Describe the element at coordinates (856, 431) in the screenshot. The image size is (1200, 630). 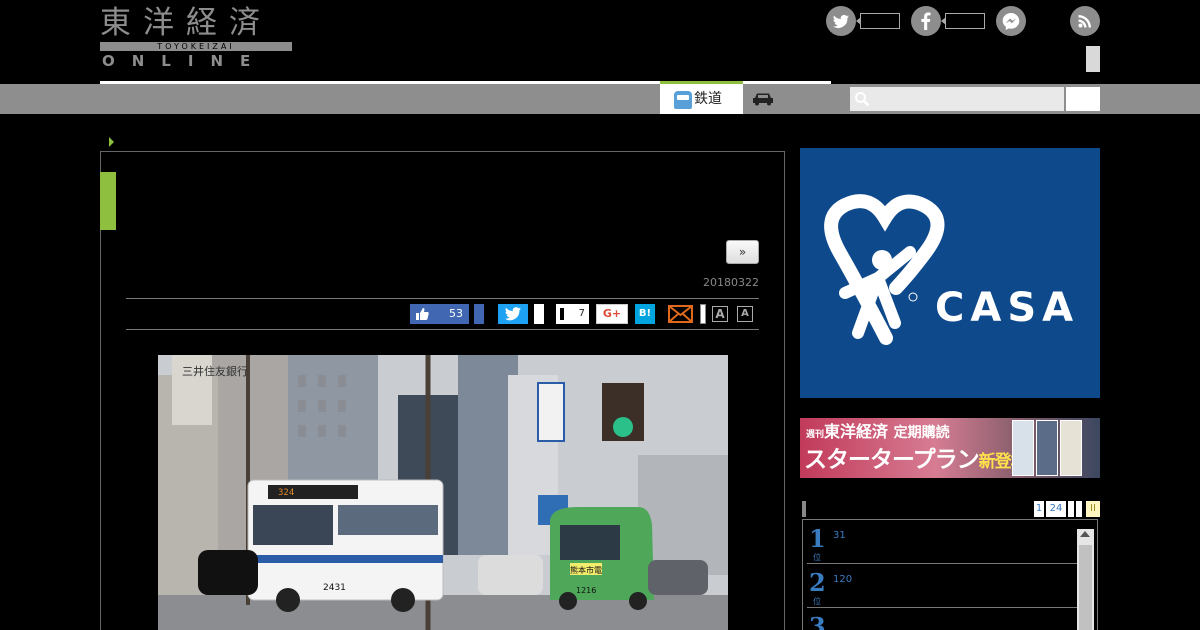
I see `banner-brand: 東洋経済` at that location.